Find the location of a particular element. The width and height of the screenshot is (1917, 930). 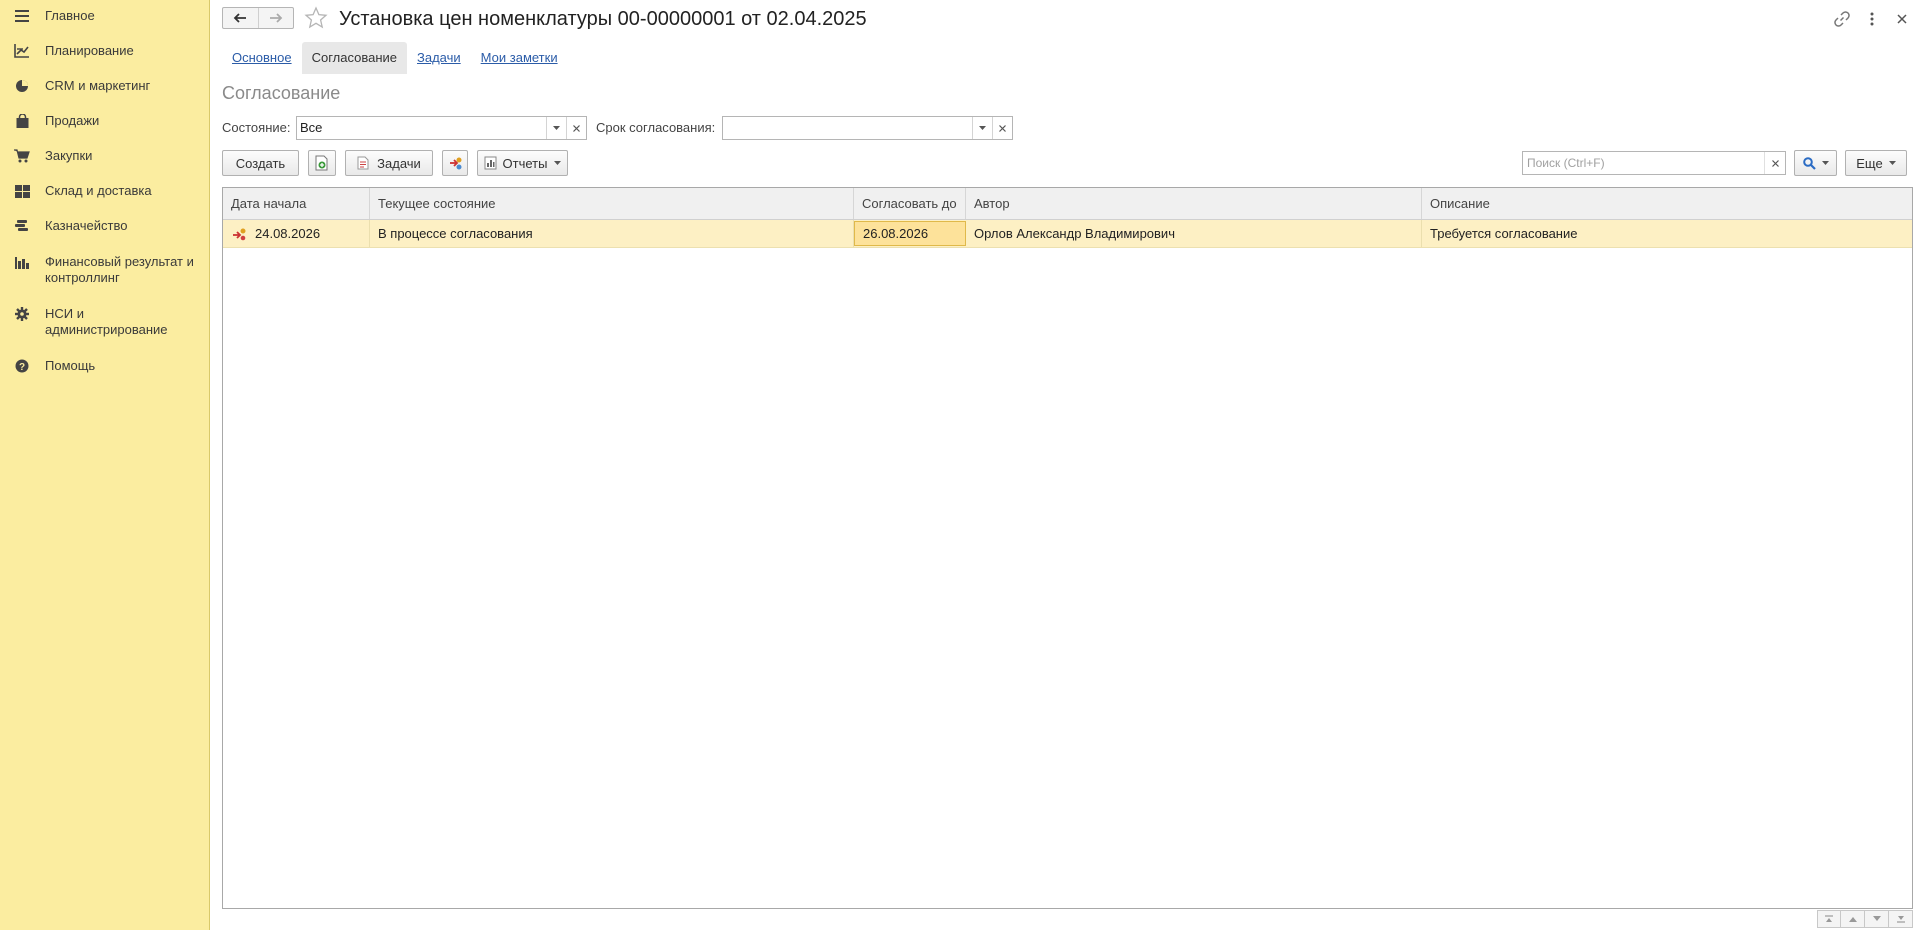

search-input is located at coordinates (1643, 163).